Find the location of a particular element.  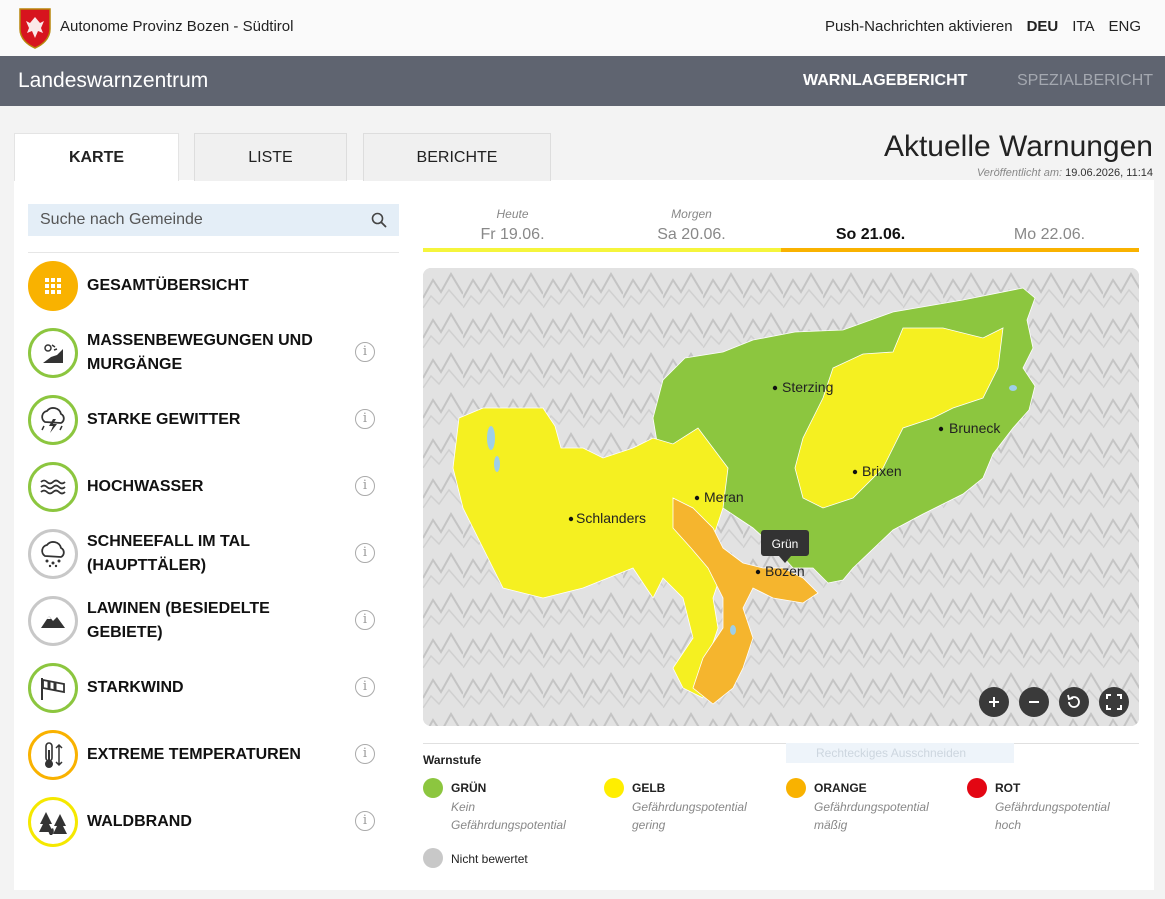

nav-warnlagebericht: WARNLAGEBERICHT is located at coordinates (885, 81).